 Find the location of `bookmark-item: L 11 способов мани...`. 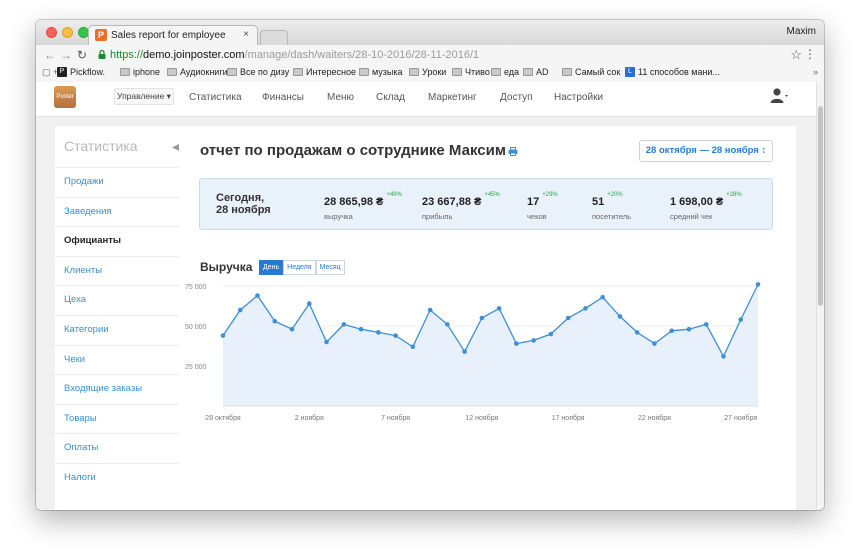

bookmark-item: L 11 способов мани... is located at coordinates (672, 72).